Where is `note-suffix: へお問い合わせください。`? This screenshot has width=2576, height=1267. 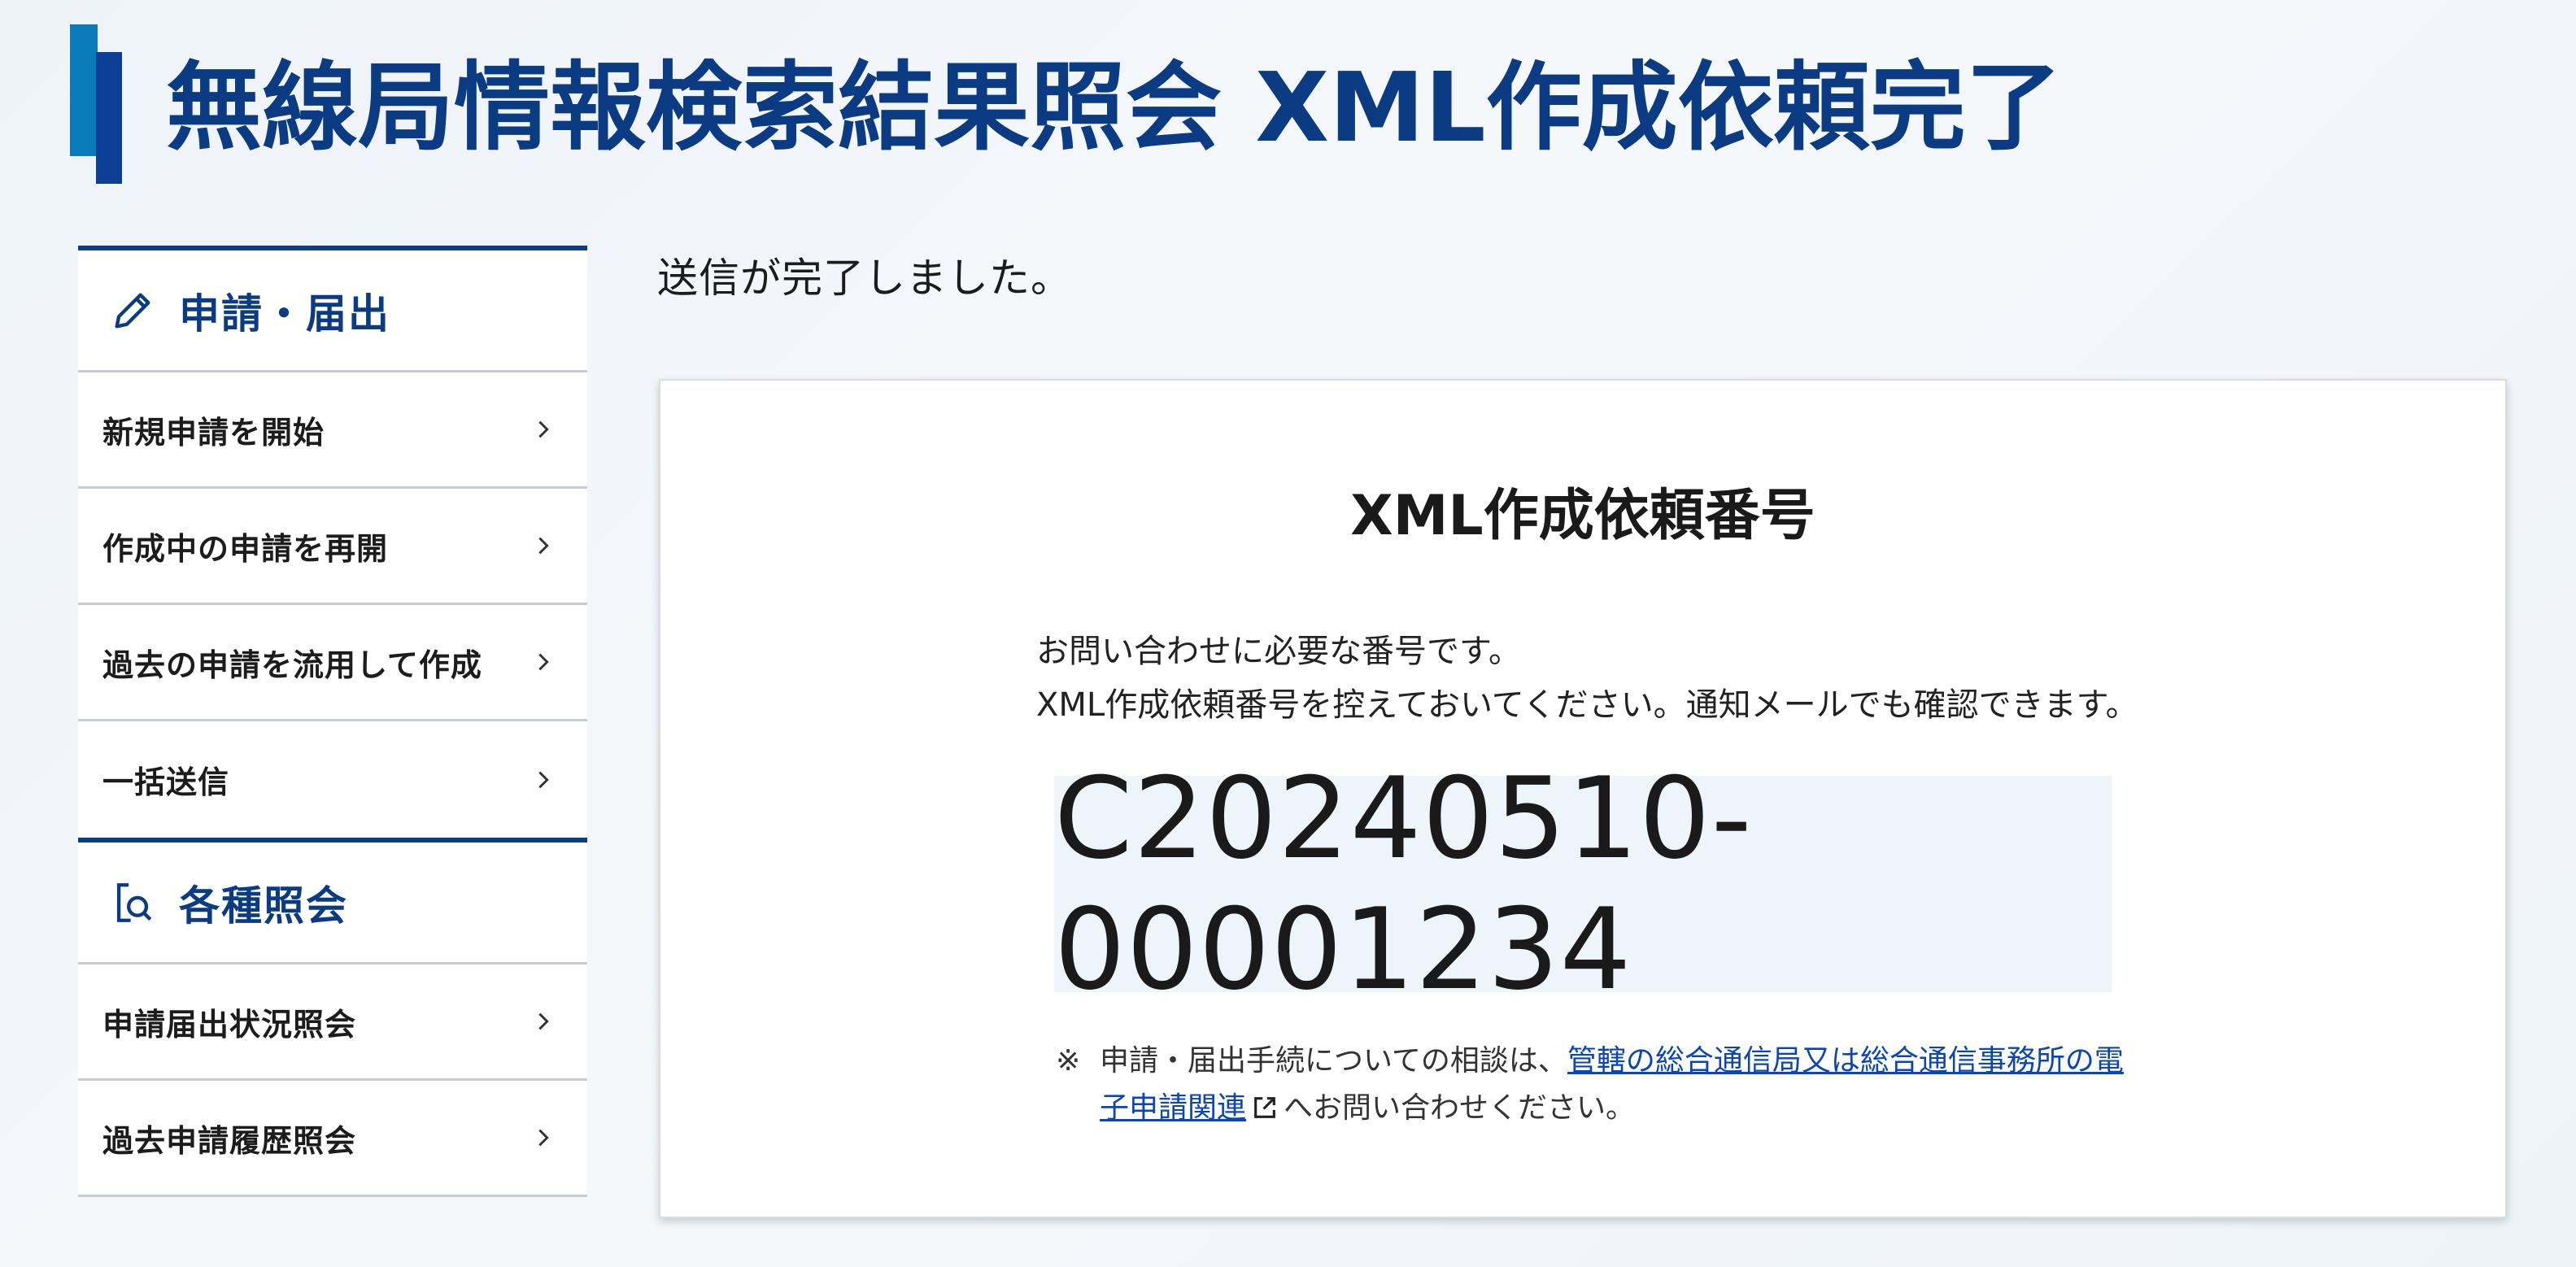
note-suffix: へお問い合わせください。 is located at coordinates (1460, 1108).